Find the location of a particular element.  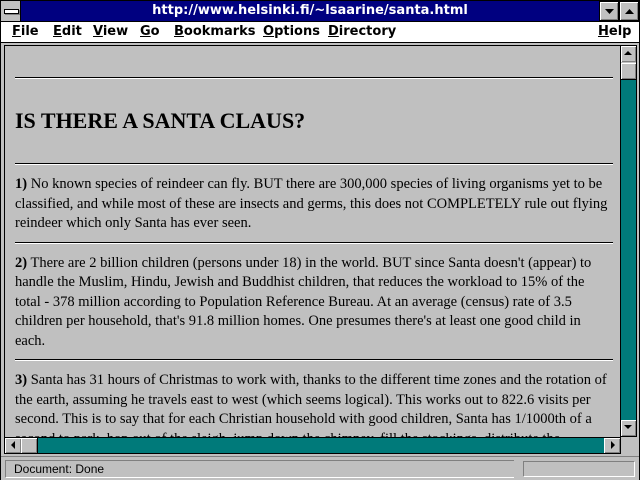

menu-options: Options is located at coordinates (291, 31).